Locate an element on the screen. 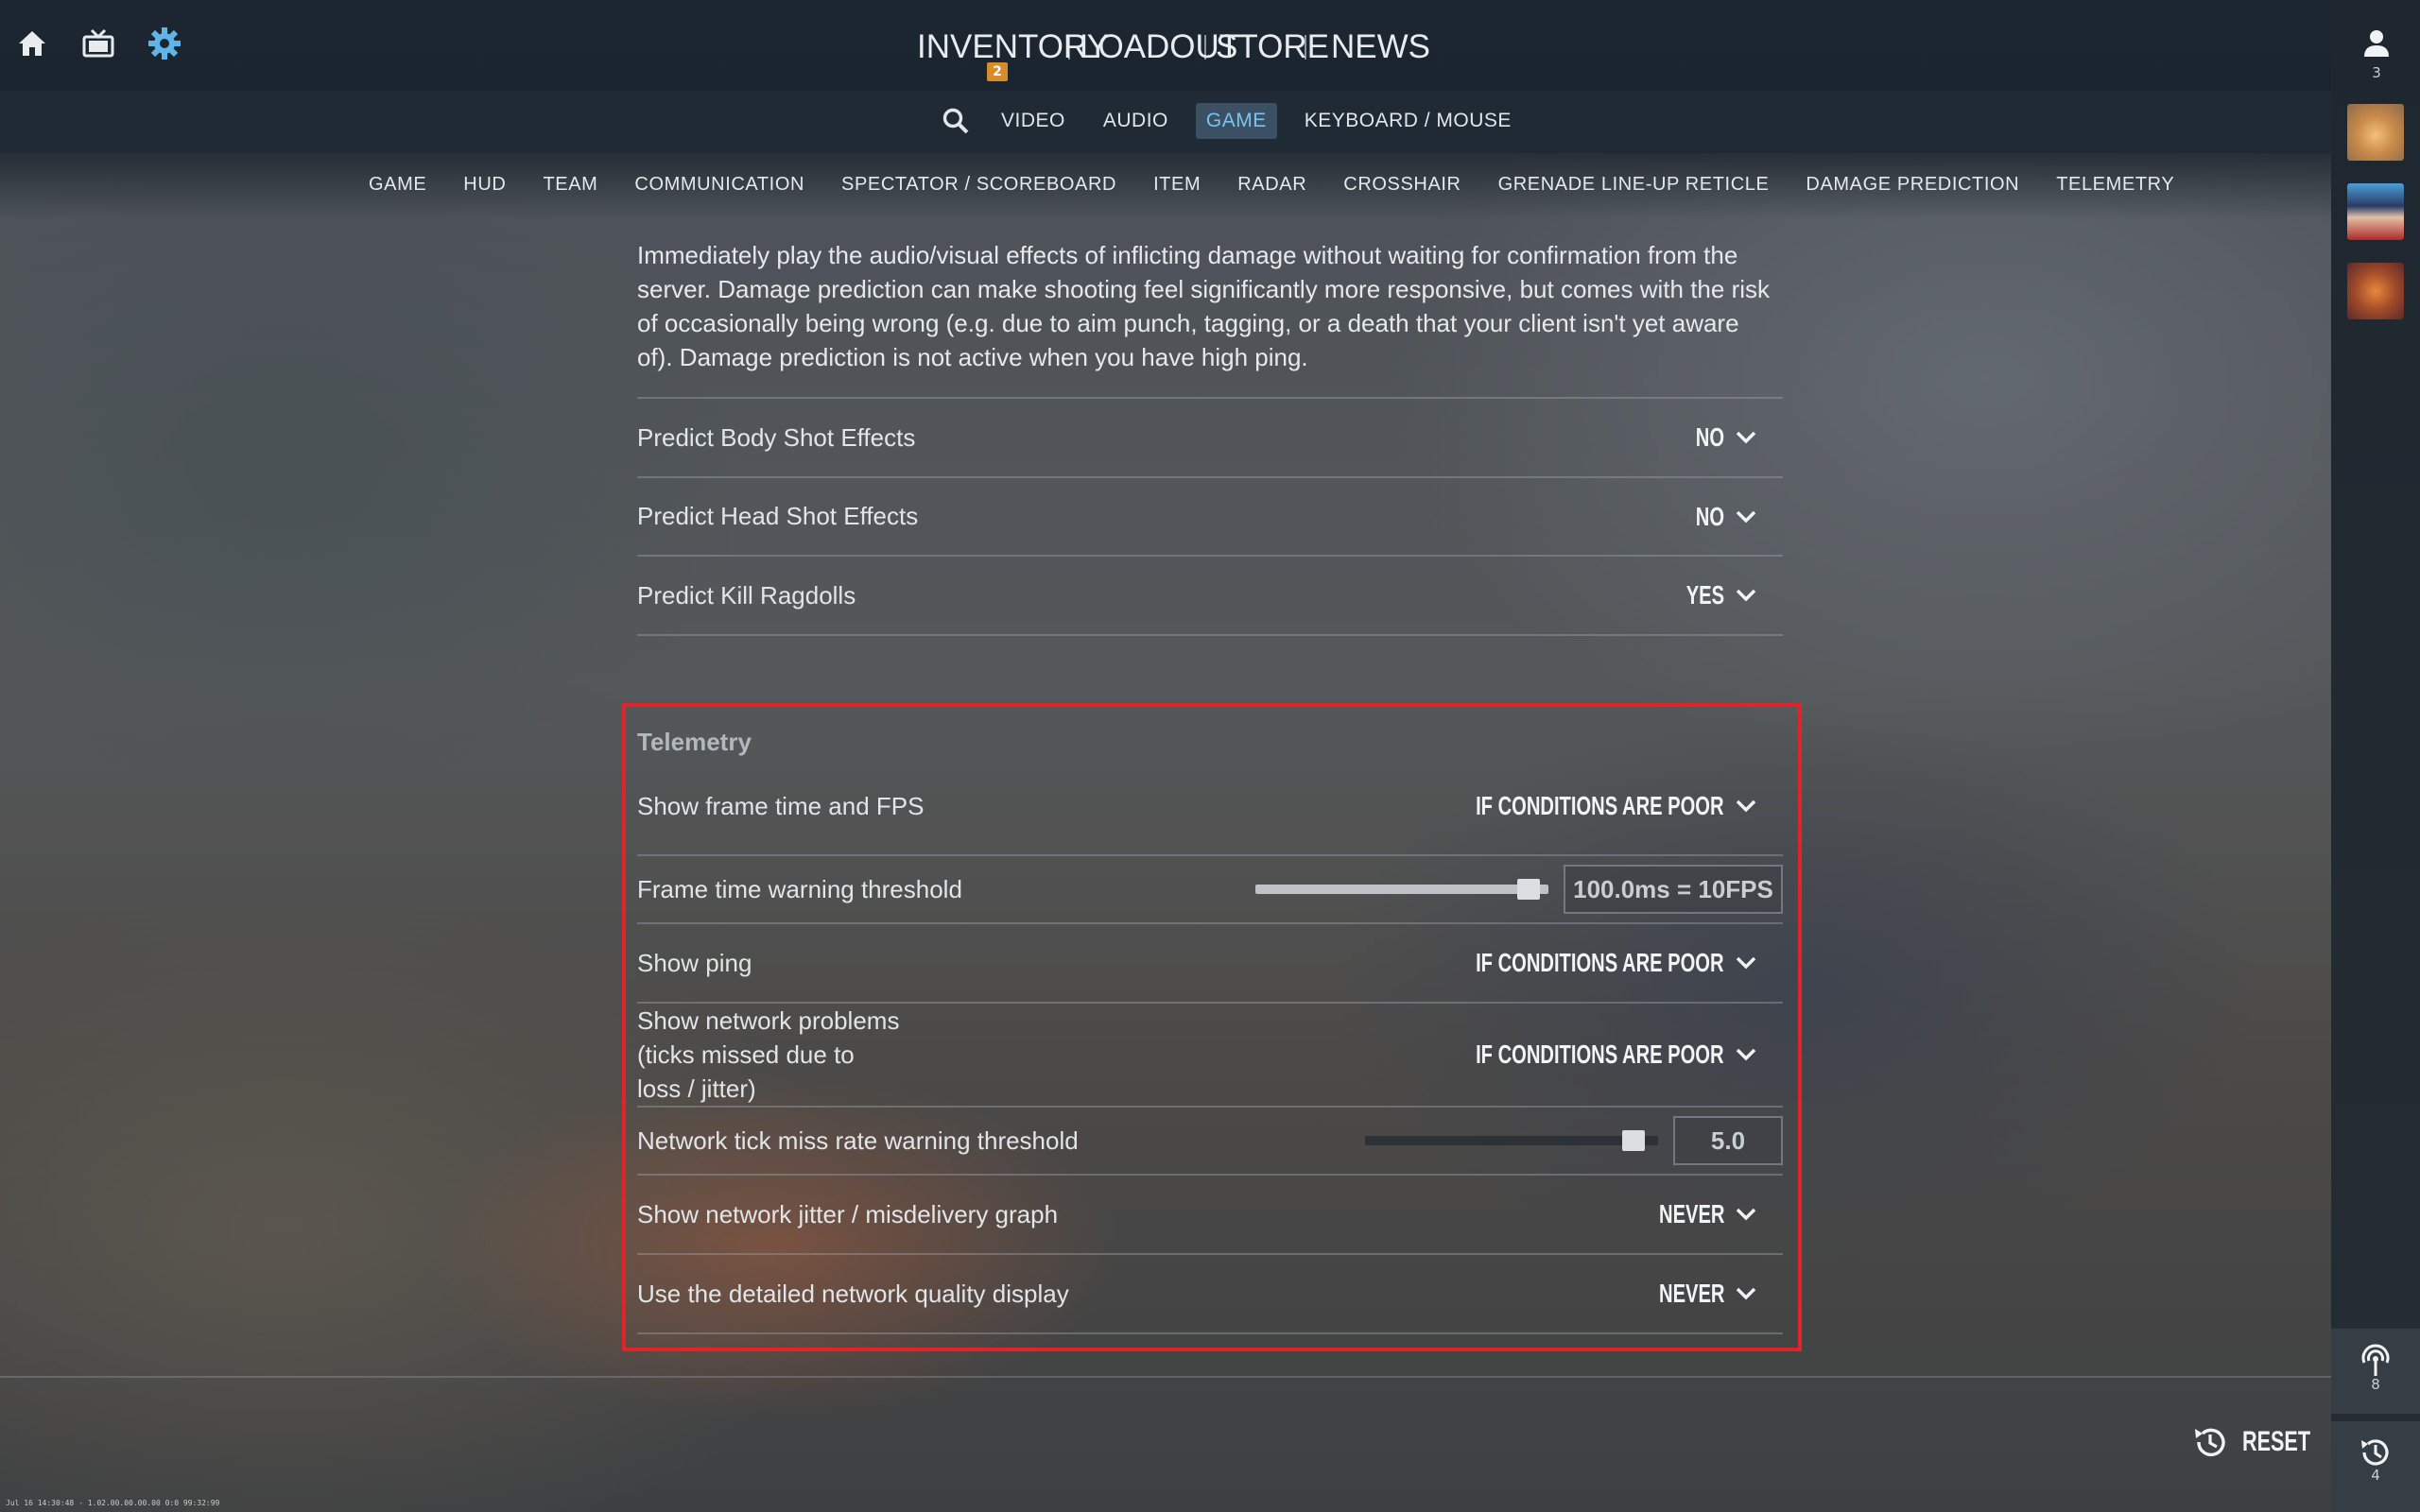  tab-video: VIDEO is located at coordinates (1033, 121).